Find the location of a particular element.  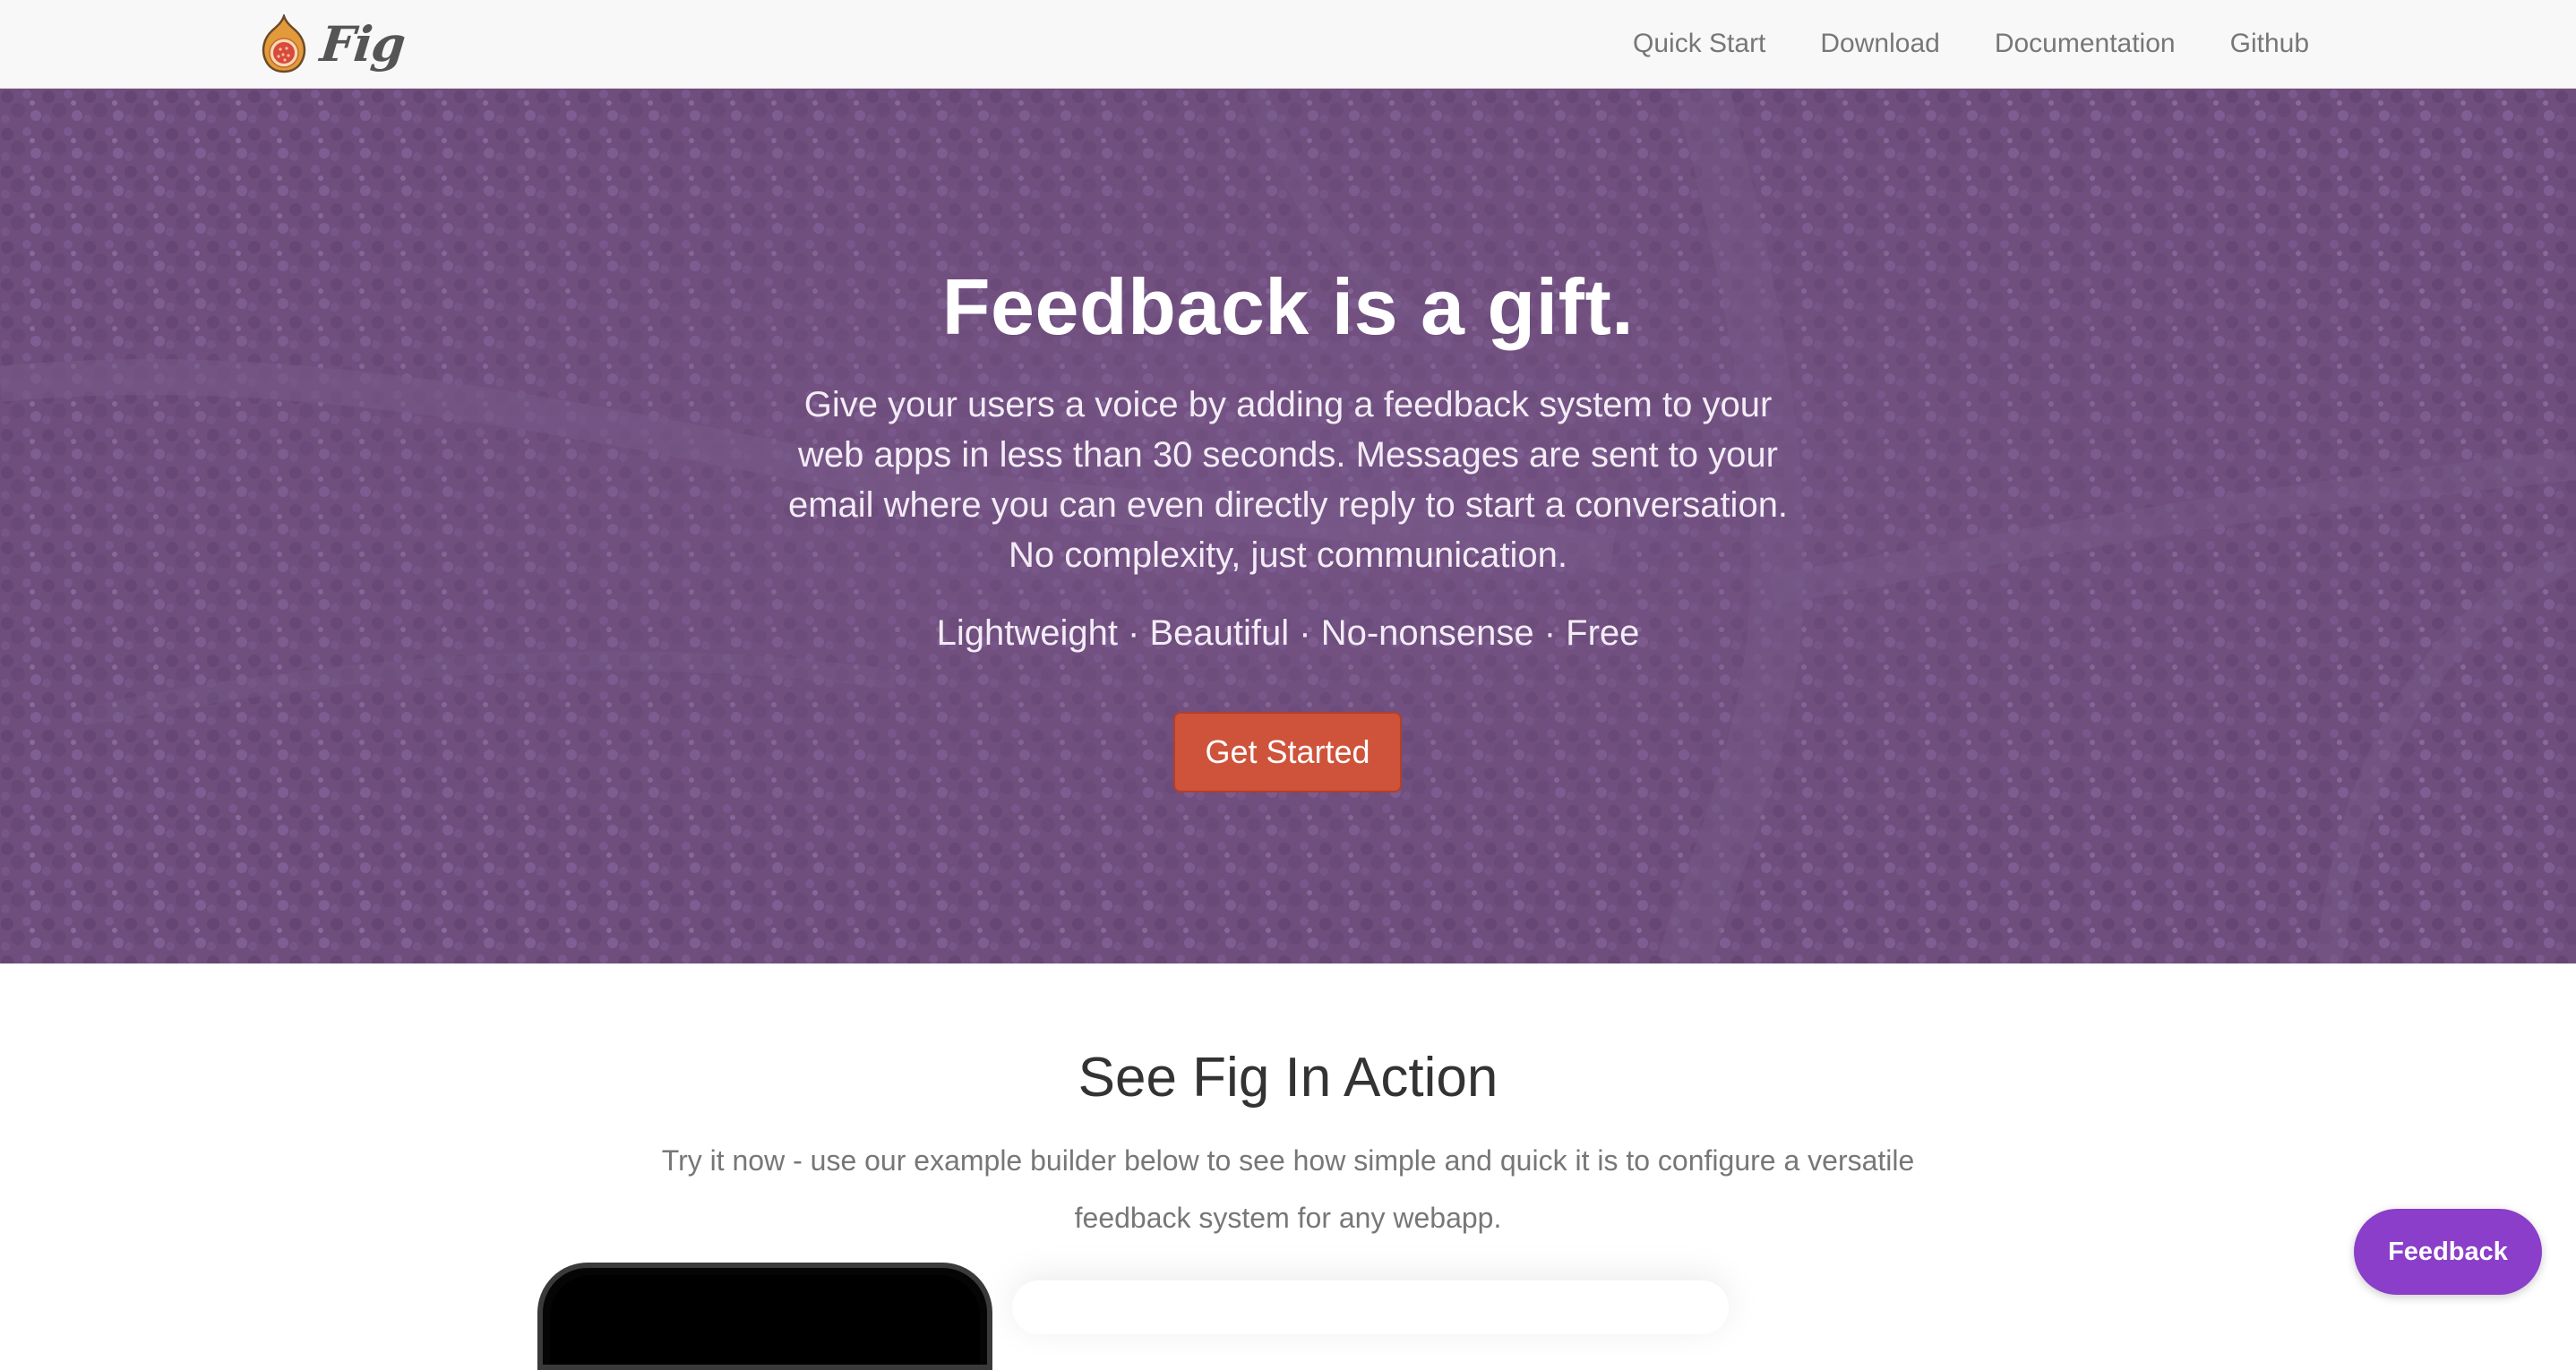

nav-link-github: Github is located at coordinates (2269, 44).